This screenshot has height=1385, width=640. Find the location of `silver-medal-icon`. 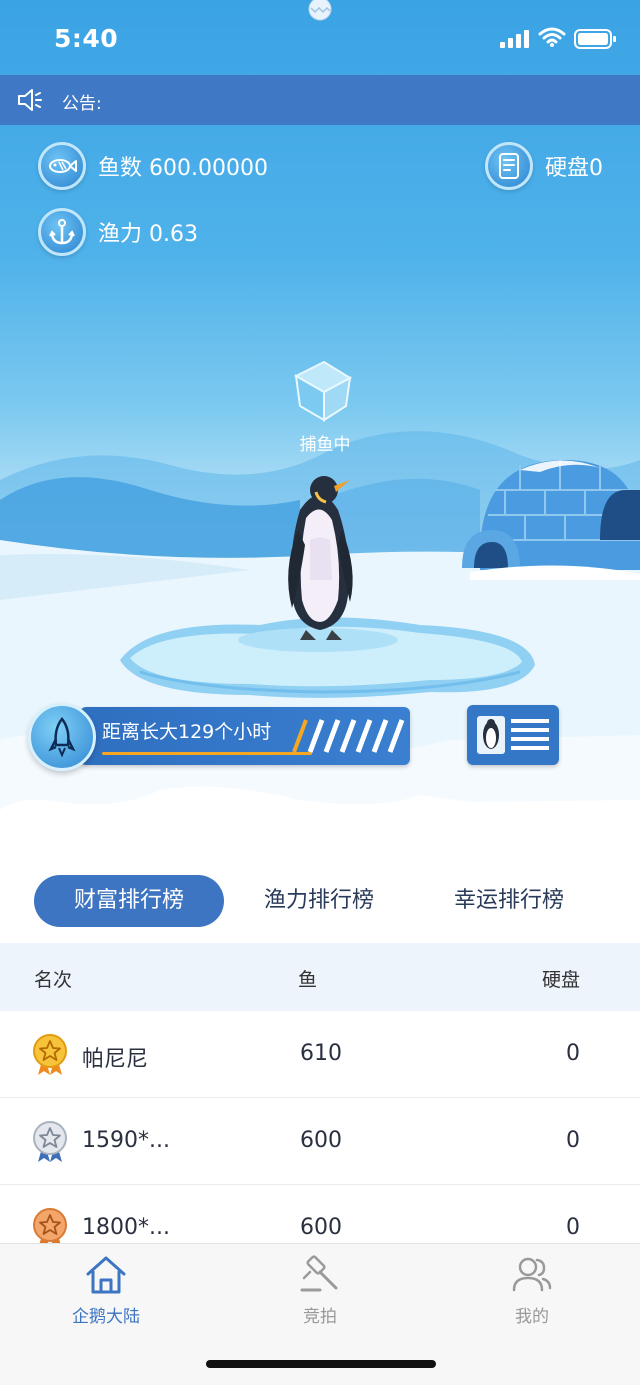

silver-medal-icon is located at coordinates (50, 1141).